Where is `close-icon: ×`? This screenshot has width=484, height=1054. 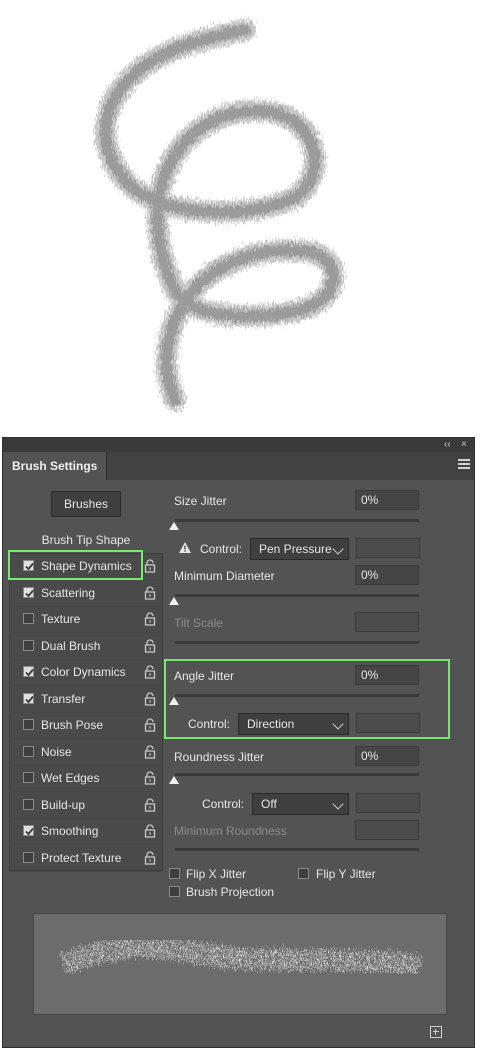
close-icon: × is located at coordinates (464, 445).